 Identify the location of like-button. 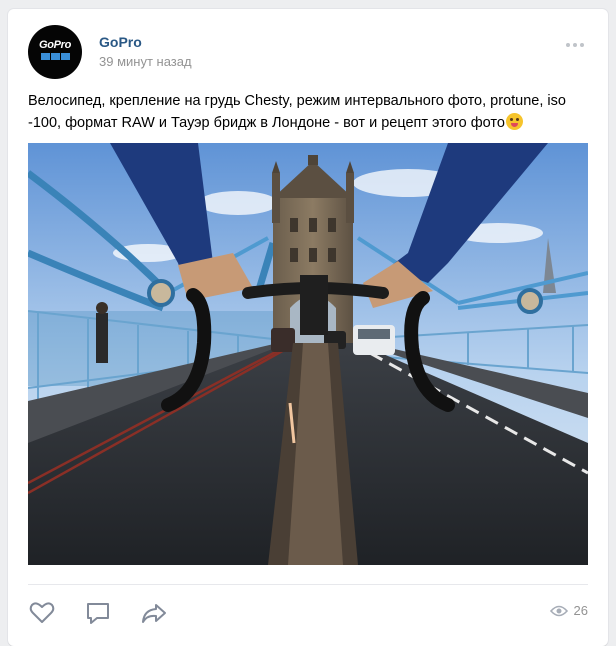
(42, 613).